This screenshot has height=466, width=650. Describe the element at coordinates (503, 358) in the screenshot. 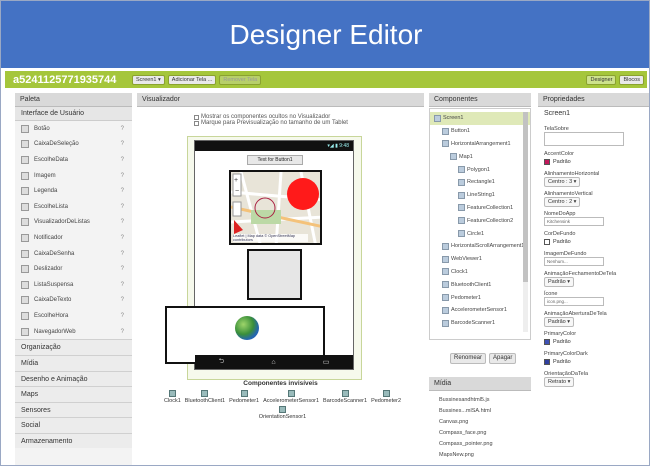

I see `delete-button: Apagar` at that location.